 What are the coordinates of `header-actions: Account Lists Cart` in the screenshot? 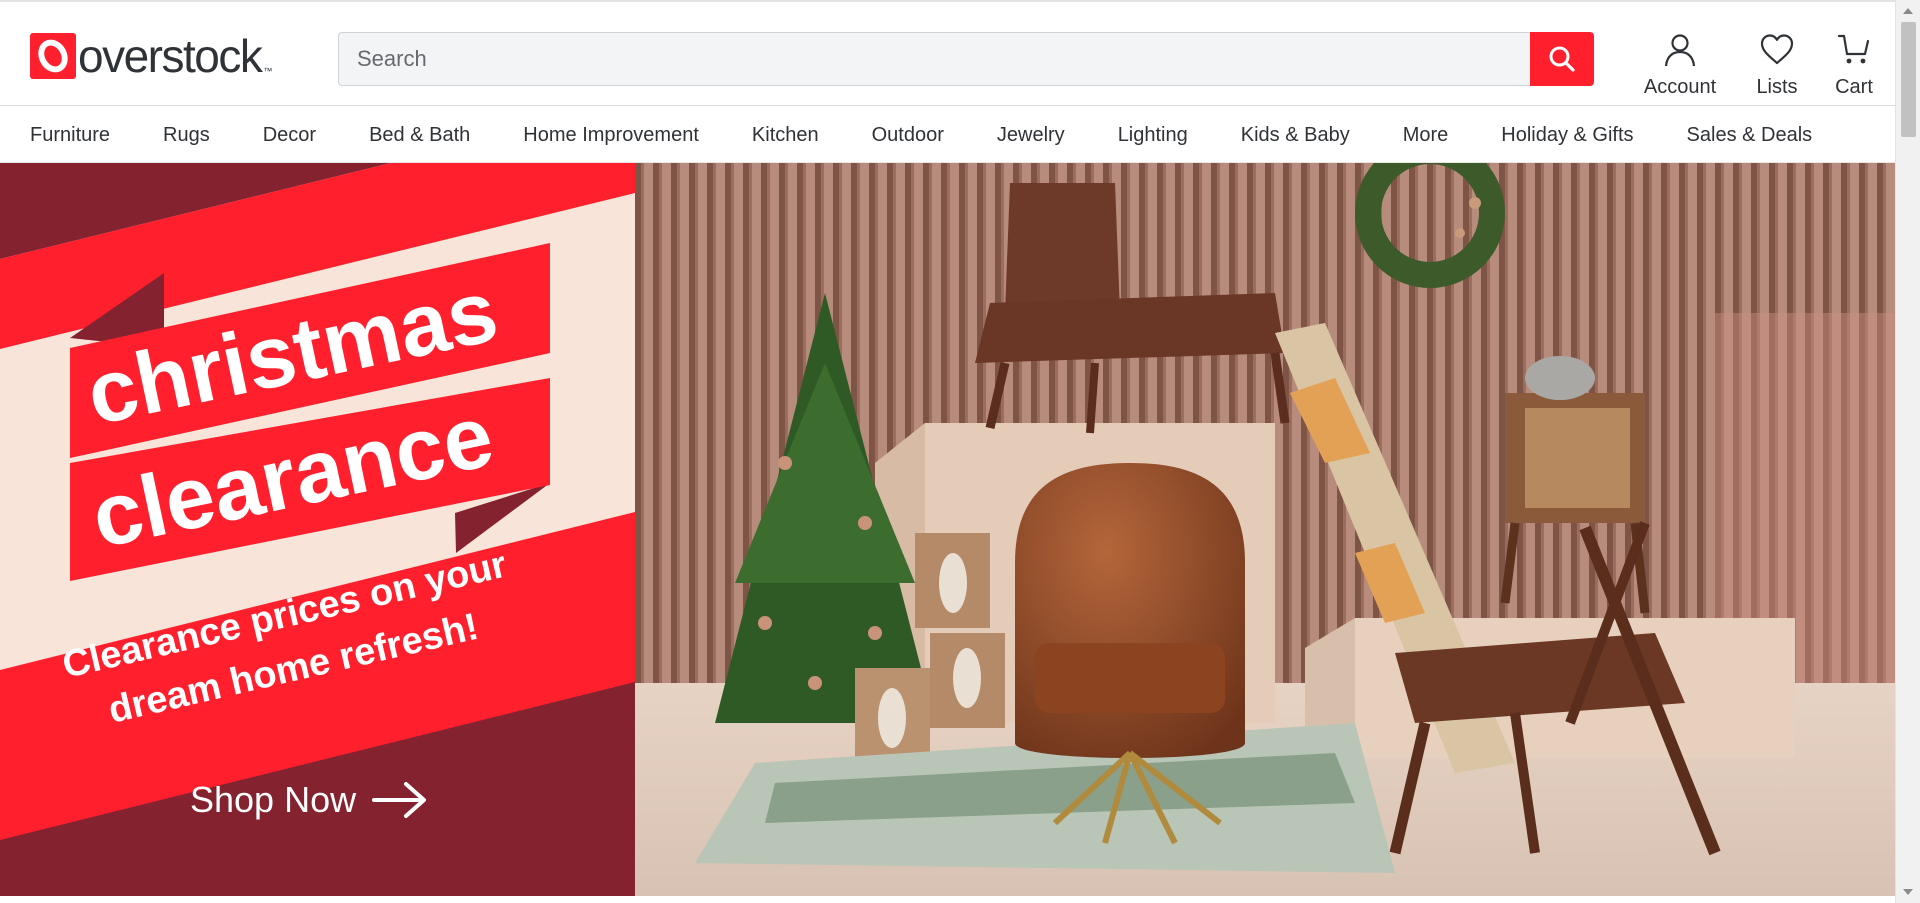 It's located at (1752, 65).